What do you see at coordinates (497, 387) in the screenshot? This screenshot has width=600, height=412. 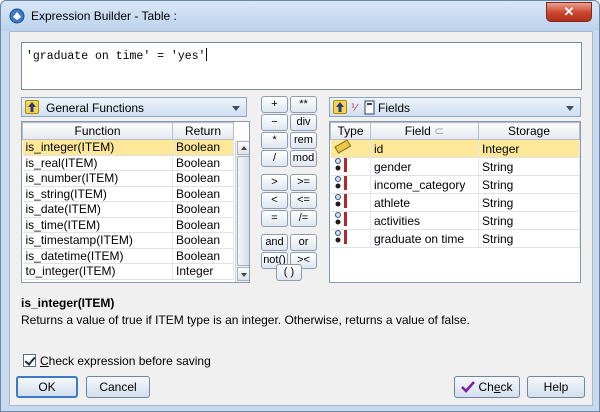 I see `check-label-mnemonic: e` at bounding box center [497, 387].